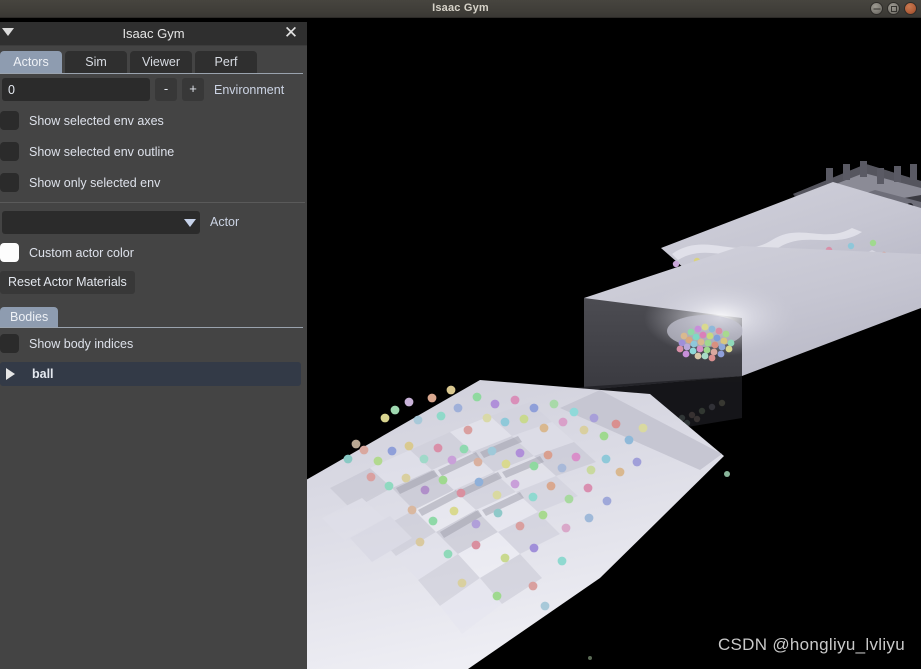 The height and width of the screenshot is (669, 921). What do you see at coordinates (96, 120) in the screenshot?
I see `label-show-selected-env-axes: Show selected env axes` at bounding box center [96, 120].